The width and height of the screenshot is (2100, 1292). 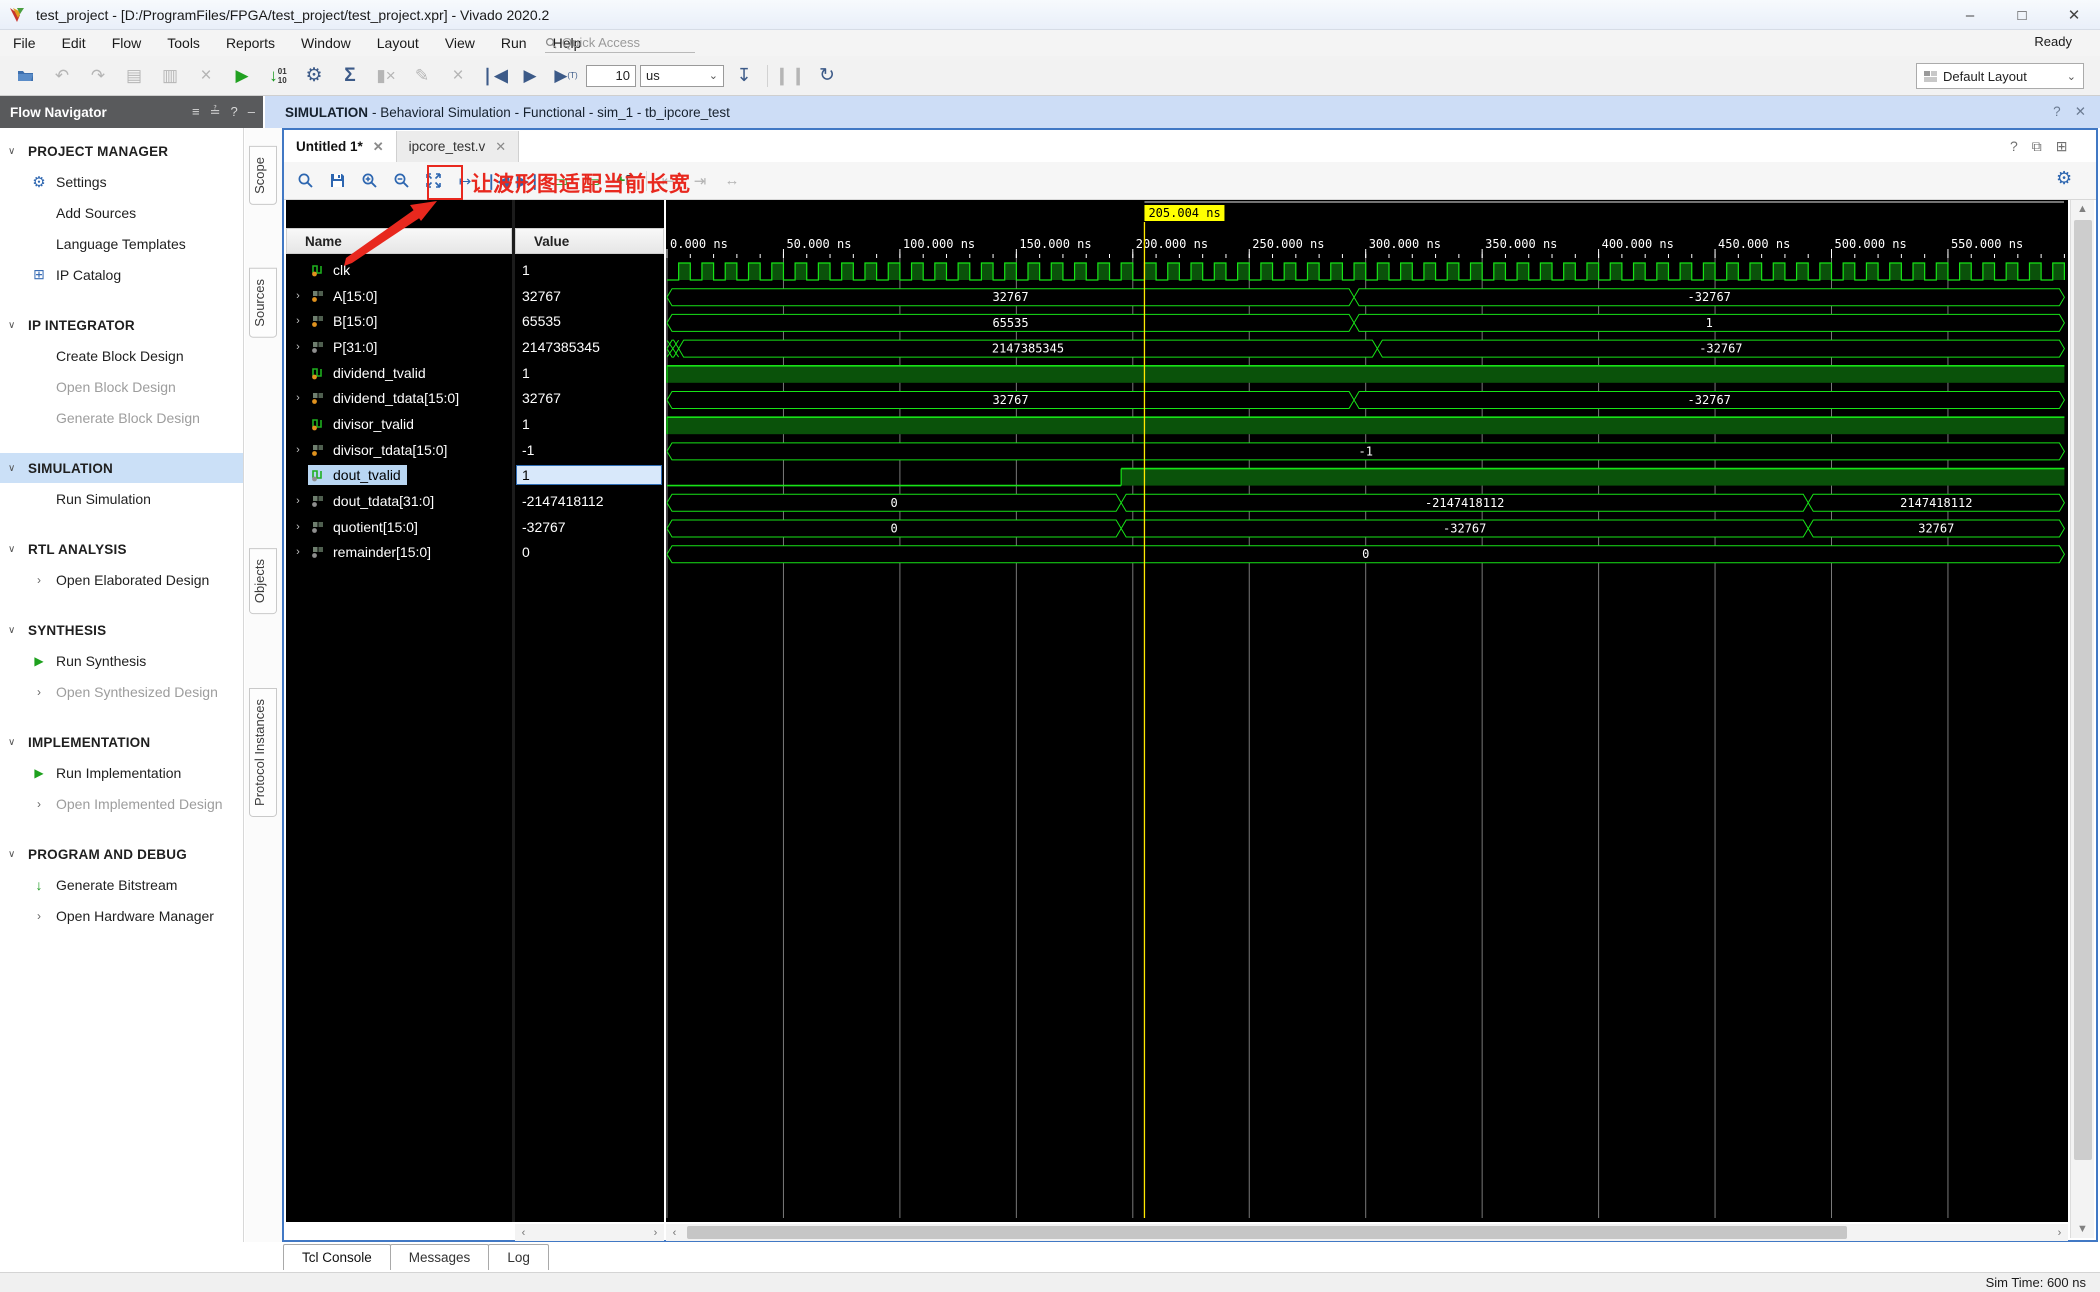 What do you see at coordinates (121, 660) in the screenshot?
I see `sidebar-item-run-synthesis: ▶ Run Synthesis` at bounding box center [121, 660].